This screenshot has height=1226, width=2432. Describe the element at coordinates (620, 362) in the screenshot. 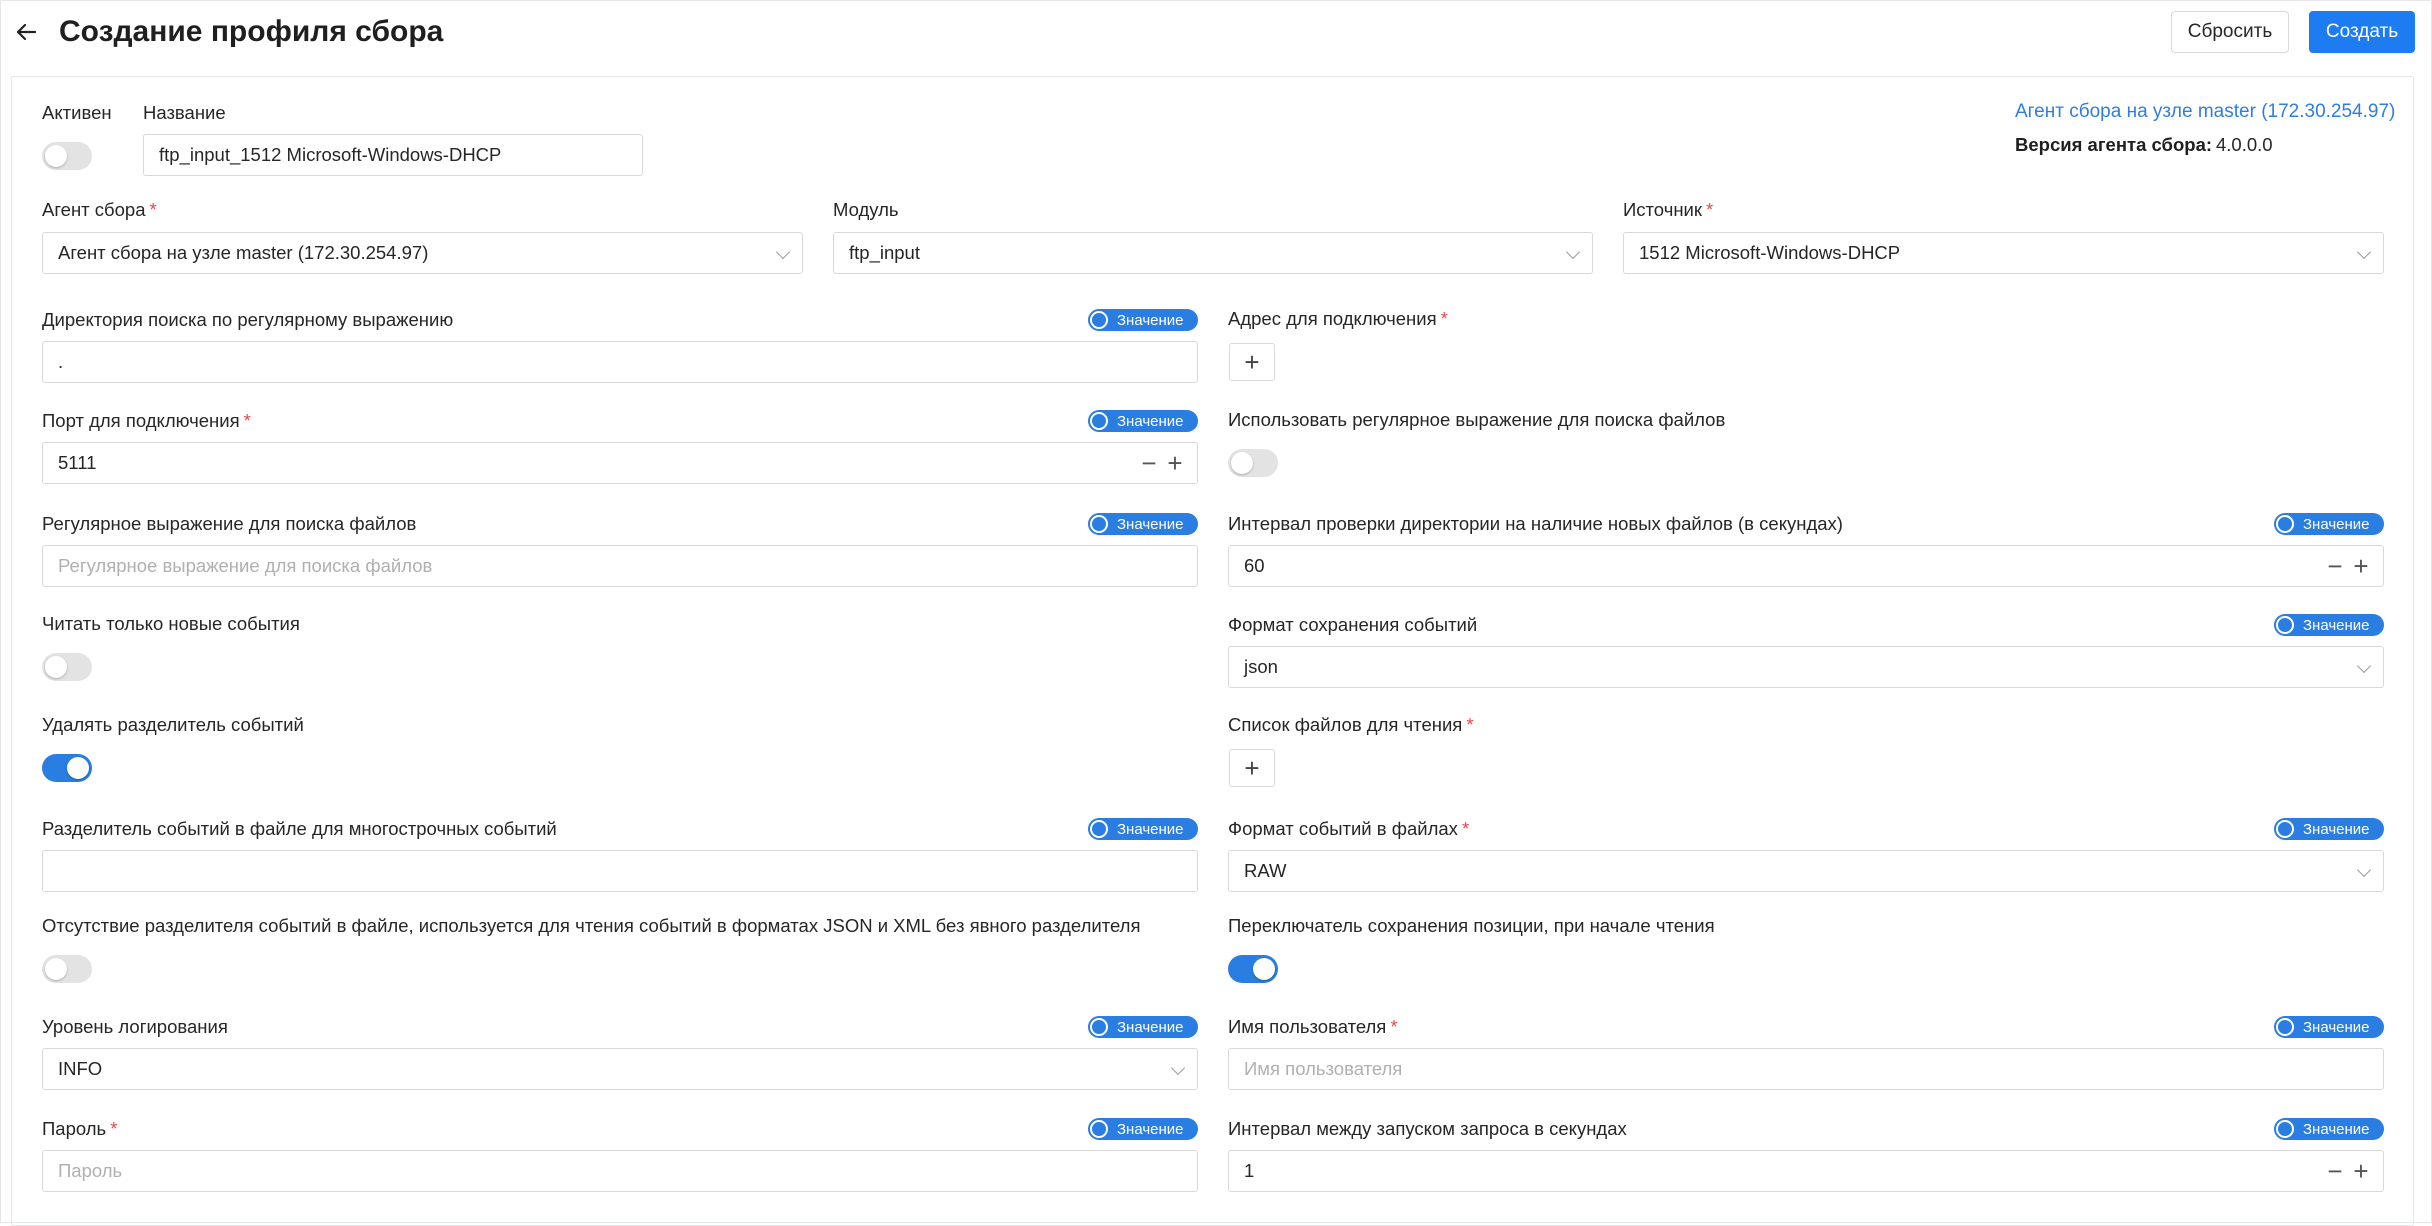

I see `search-dir-input: .` at that location.